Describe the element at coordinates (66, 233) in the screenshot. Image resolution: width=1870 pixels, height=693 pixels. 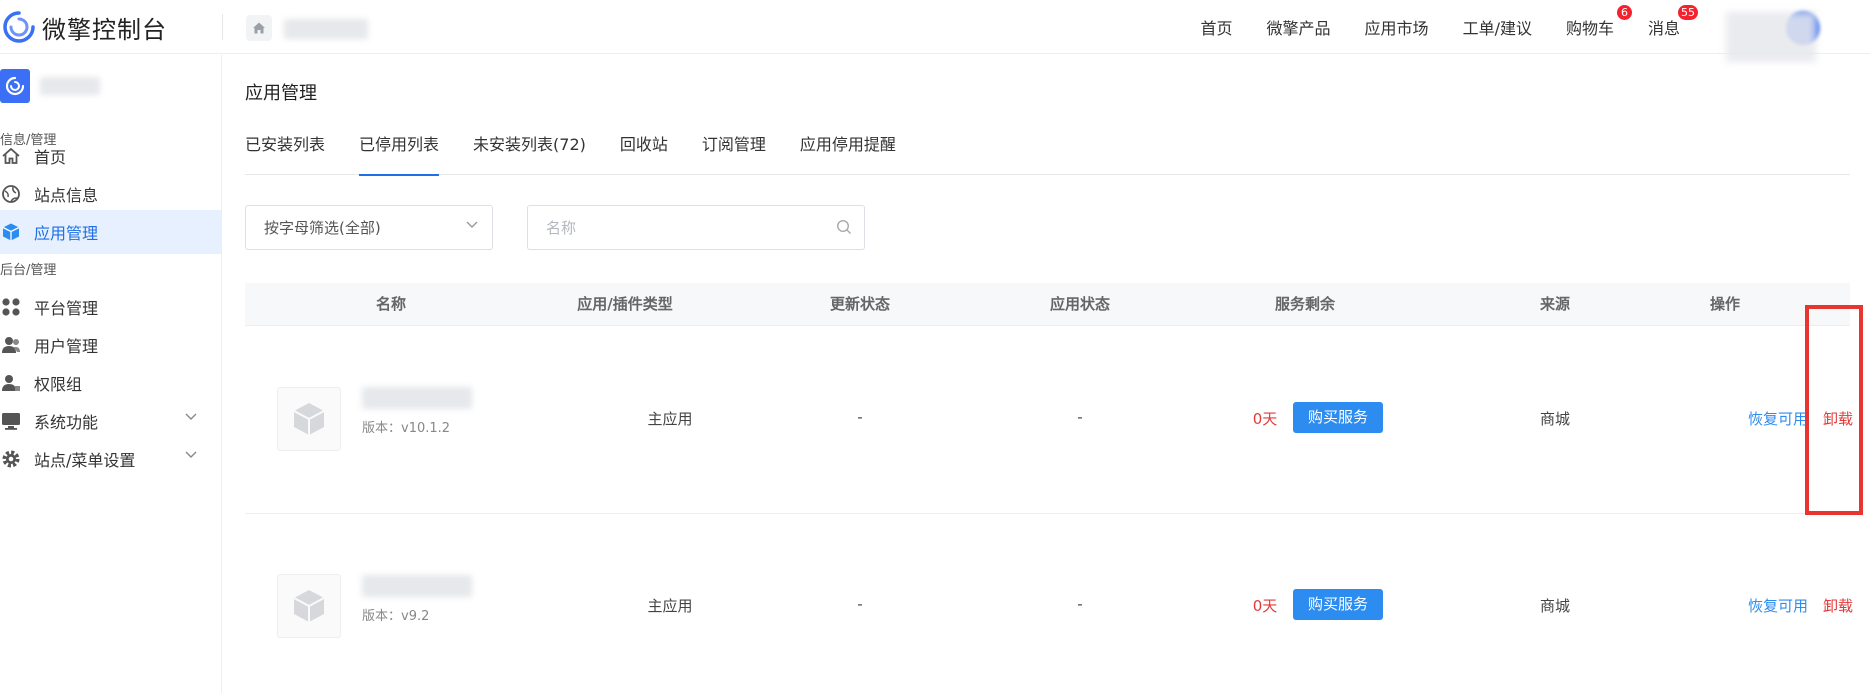
I see `sidebar-item-label: 应用管理` at that location.